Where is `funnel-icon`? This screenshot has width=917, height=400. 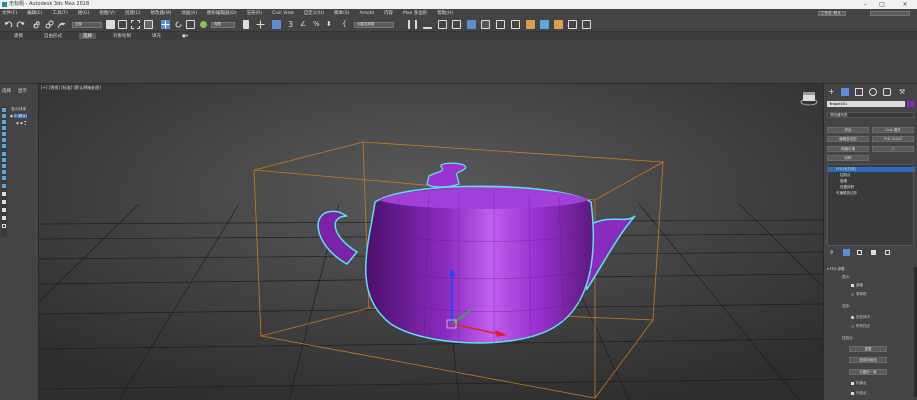 funnel-icon is located at coordinates (4, 218).